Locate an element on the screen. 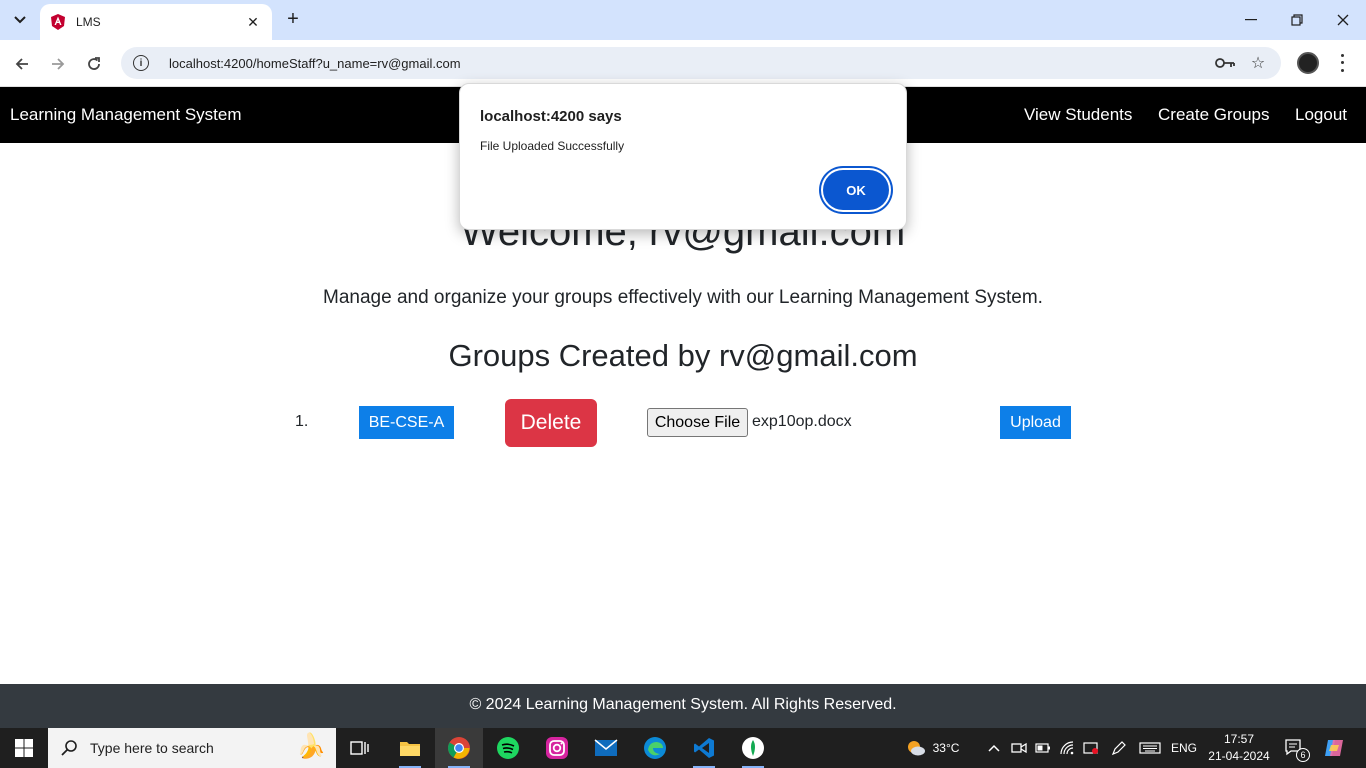 The image size is (1366, 768). tab-title: LMS is located at coordinates (88, 22).